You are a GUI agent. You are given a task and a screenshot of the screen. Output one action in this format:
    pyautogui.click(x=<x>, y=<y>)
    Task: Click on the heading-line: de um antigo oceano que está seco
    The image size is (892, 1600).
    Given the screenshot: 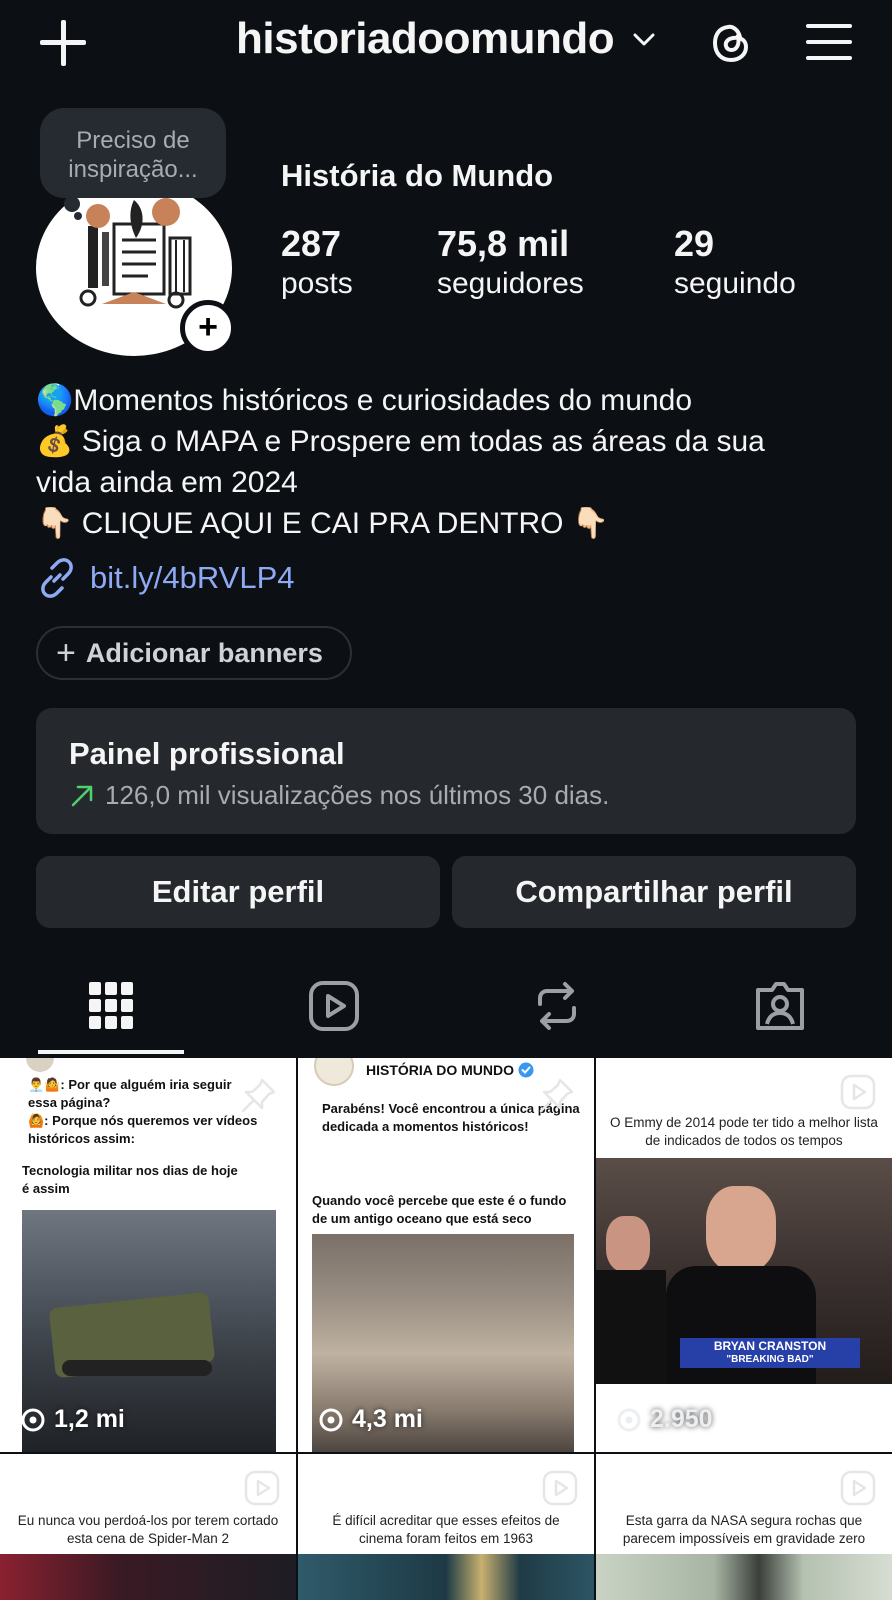 What is the action you would take?
    pyautogui.click(x=422, y=1218)
    